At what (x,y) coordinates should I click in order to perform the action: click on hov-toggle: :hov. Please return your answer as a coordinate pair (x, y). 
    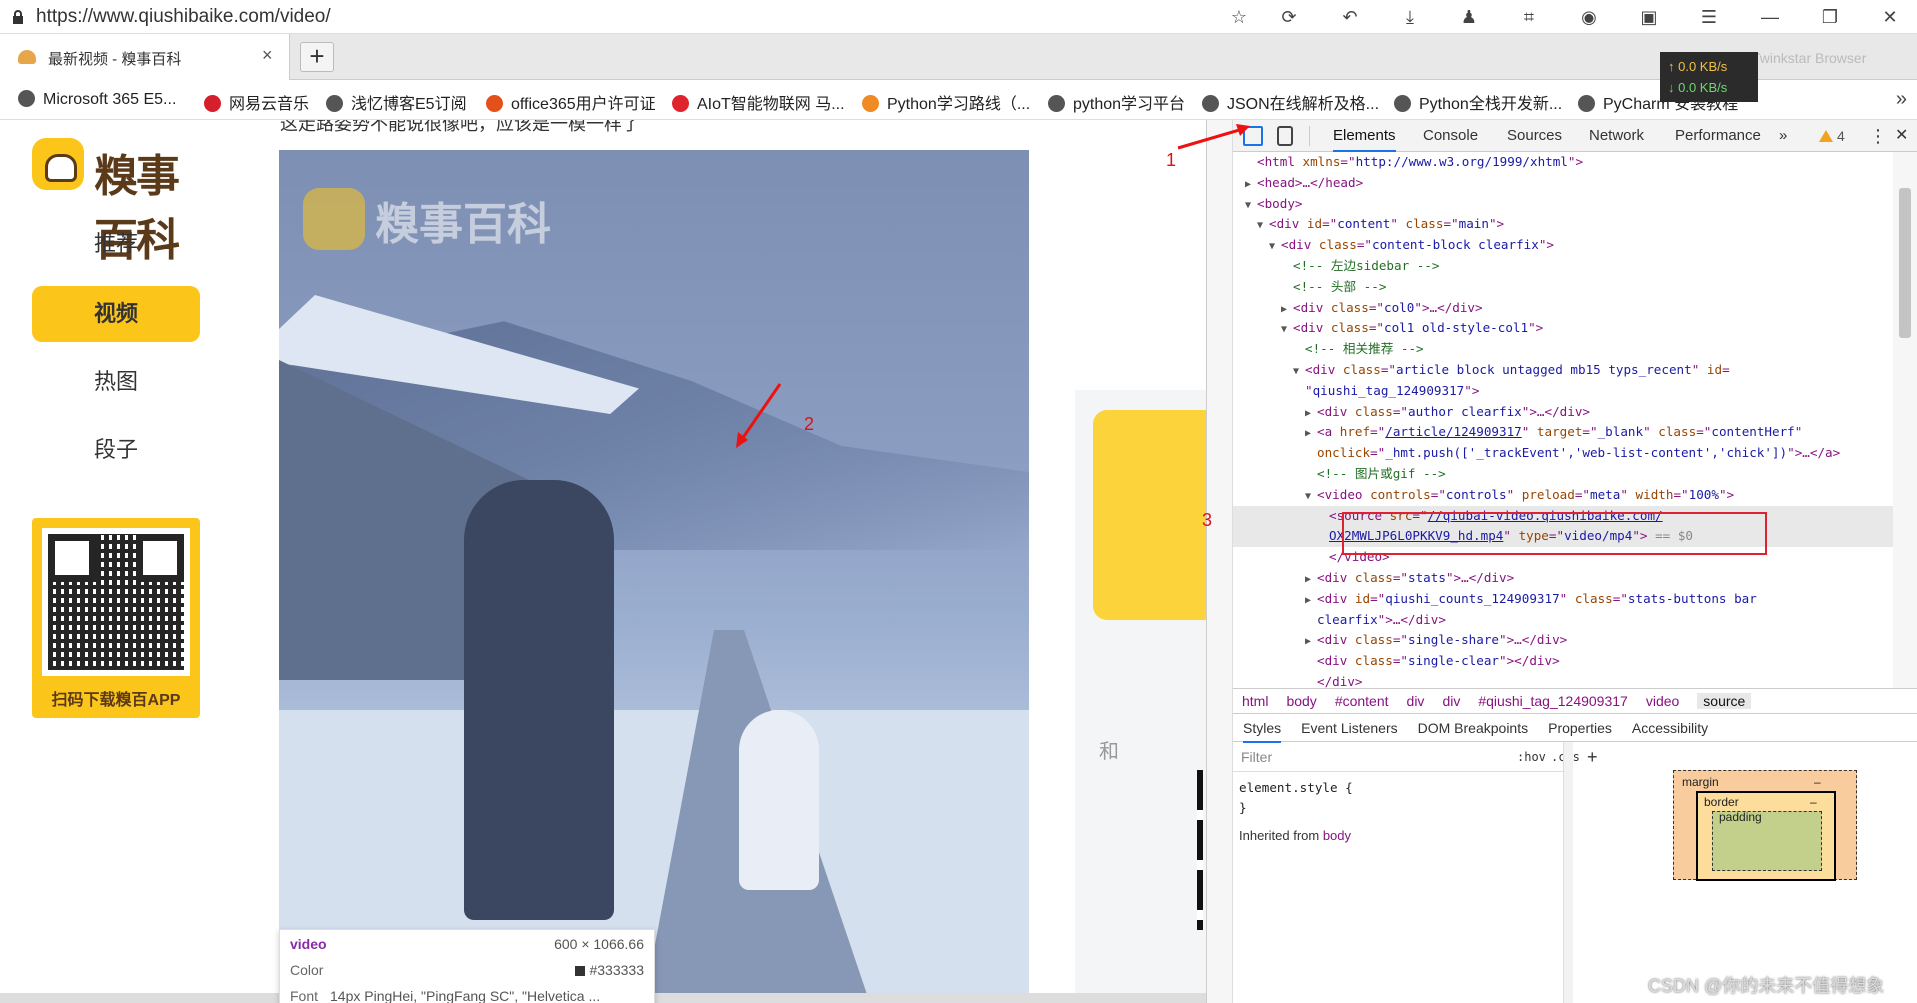
    Looking at the image, I should click on (1531, 757).